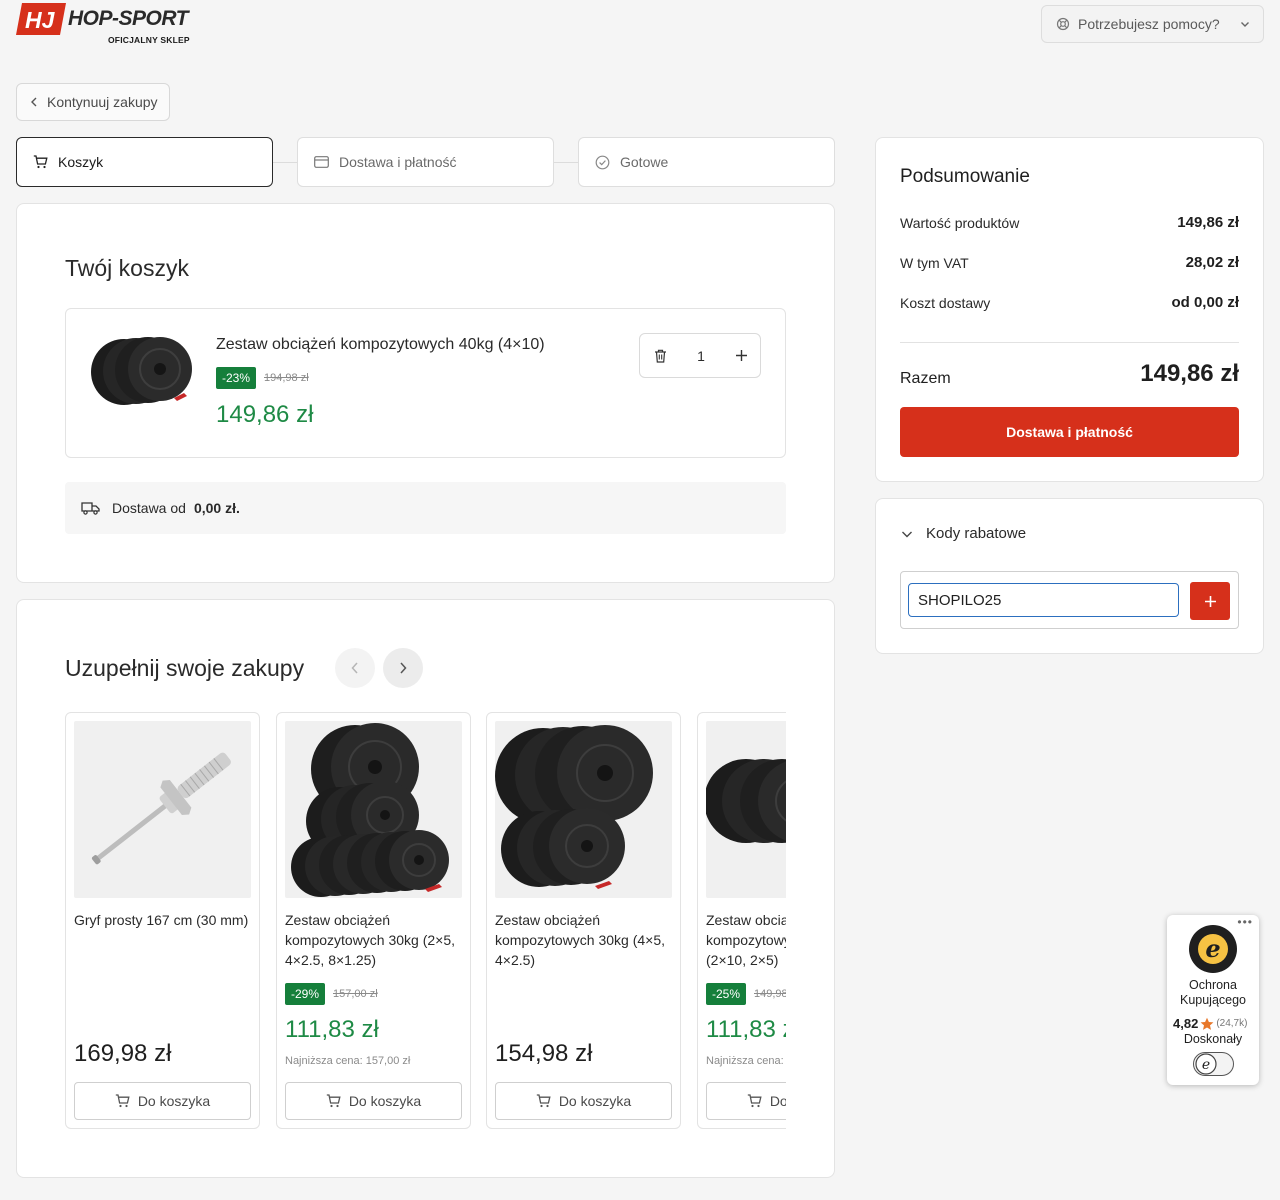  Describe the element at coordinates (544, 1053) in the screenshot. I see `product-price: 154,98 zł` at that location.